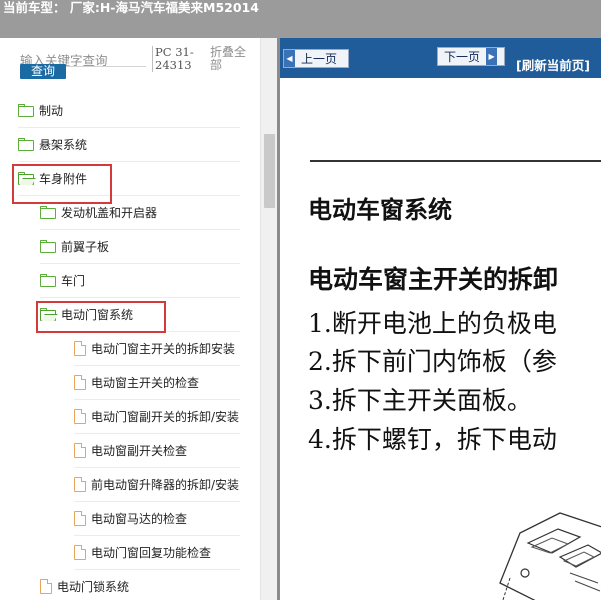  What do you see at coordinates (319, 59) in the screenshot?
I see `prev-page-label: 上一页` at bounding box center [319, 59].